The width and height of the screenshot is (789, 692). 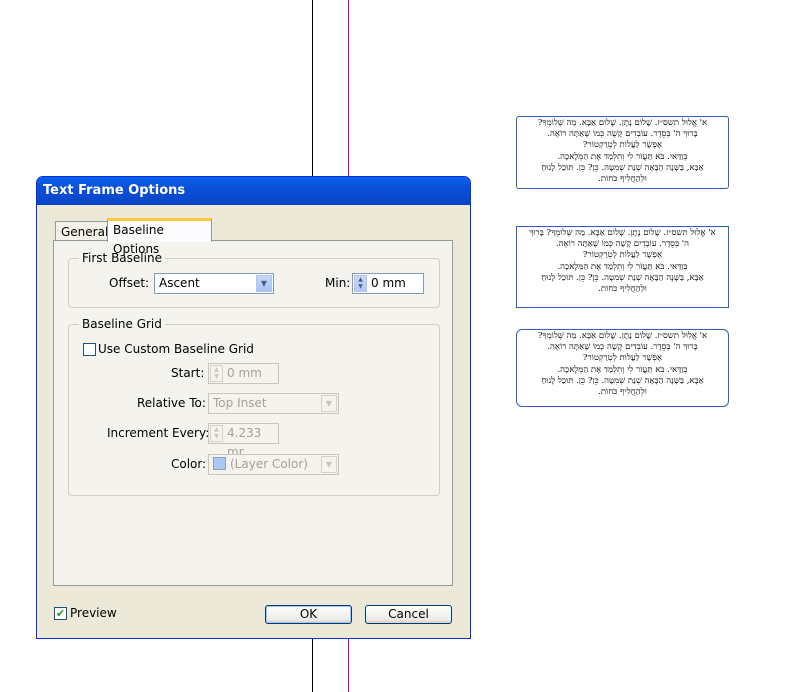 What do you see at coordinates (269, 464) in the screenshot?
I see `color-value: (Layer Color)` at bounding box center [269, 464].